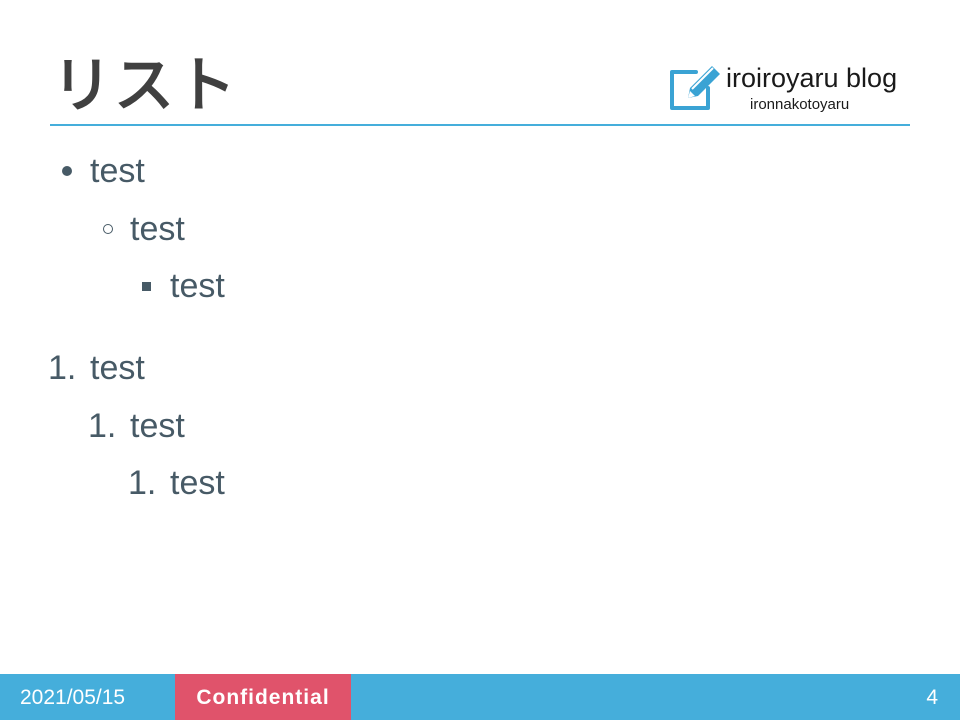  Describe the element at coordinates (62, 368) in the screenshot. I see `number-label-level-1: 1.` at that location.